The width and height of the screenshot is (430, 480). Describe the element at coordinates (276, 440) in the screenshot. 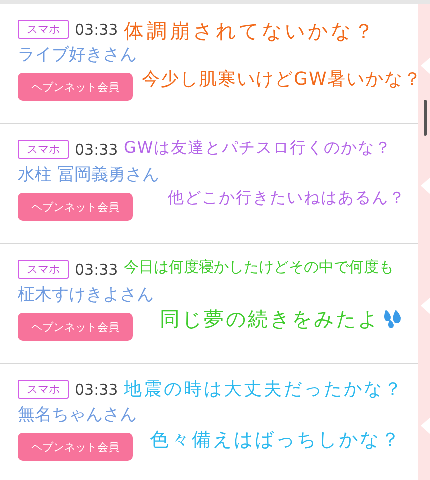

I see `handwritten-message: 色々備えはばっちしかな？` at that location.